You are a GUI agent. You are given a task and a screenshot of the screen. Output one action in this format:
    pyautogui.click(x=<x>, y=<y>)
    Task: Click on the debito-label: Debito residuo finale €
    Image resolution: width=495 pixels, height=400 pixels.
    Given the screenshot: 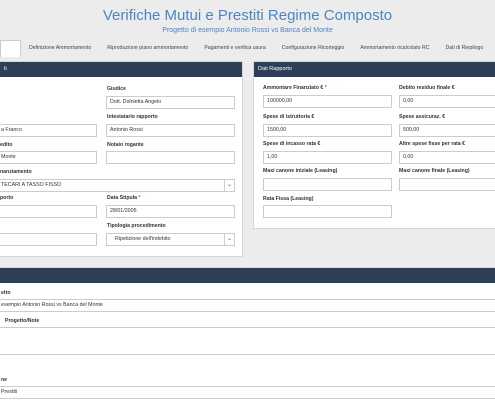 What is the action you would take?
    pyautogui.click(x=427, y=88)
    